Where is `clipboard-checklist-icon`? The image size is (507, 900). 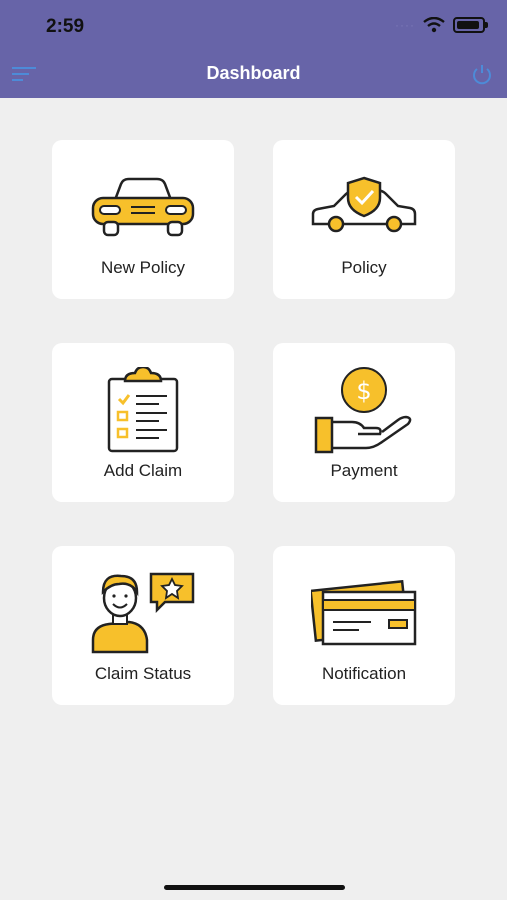
clipboard-checklist-icon is located at coordinates (143, 410).